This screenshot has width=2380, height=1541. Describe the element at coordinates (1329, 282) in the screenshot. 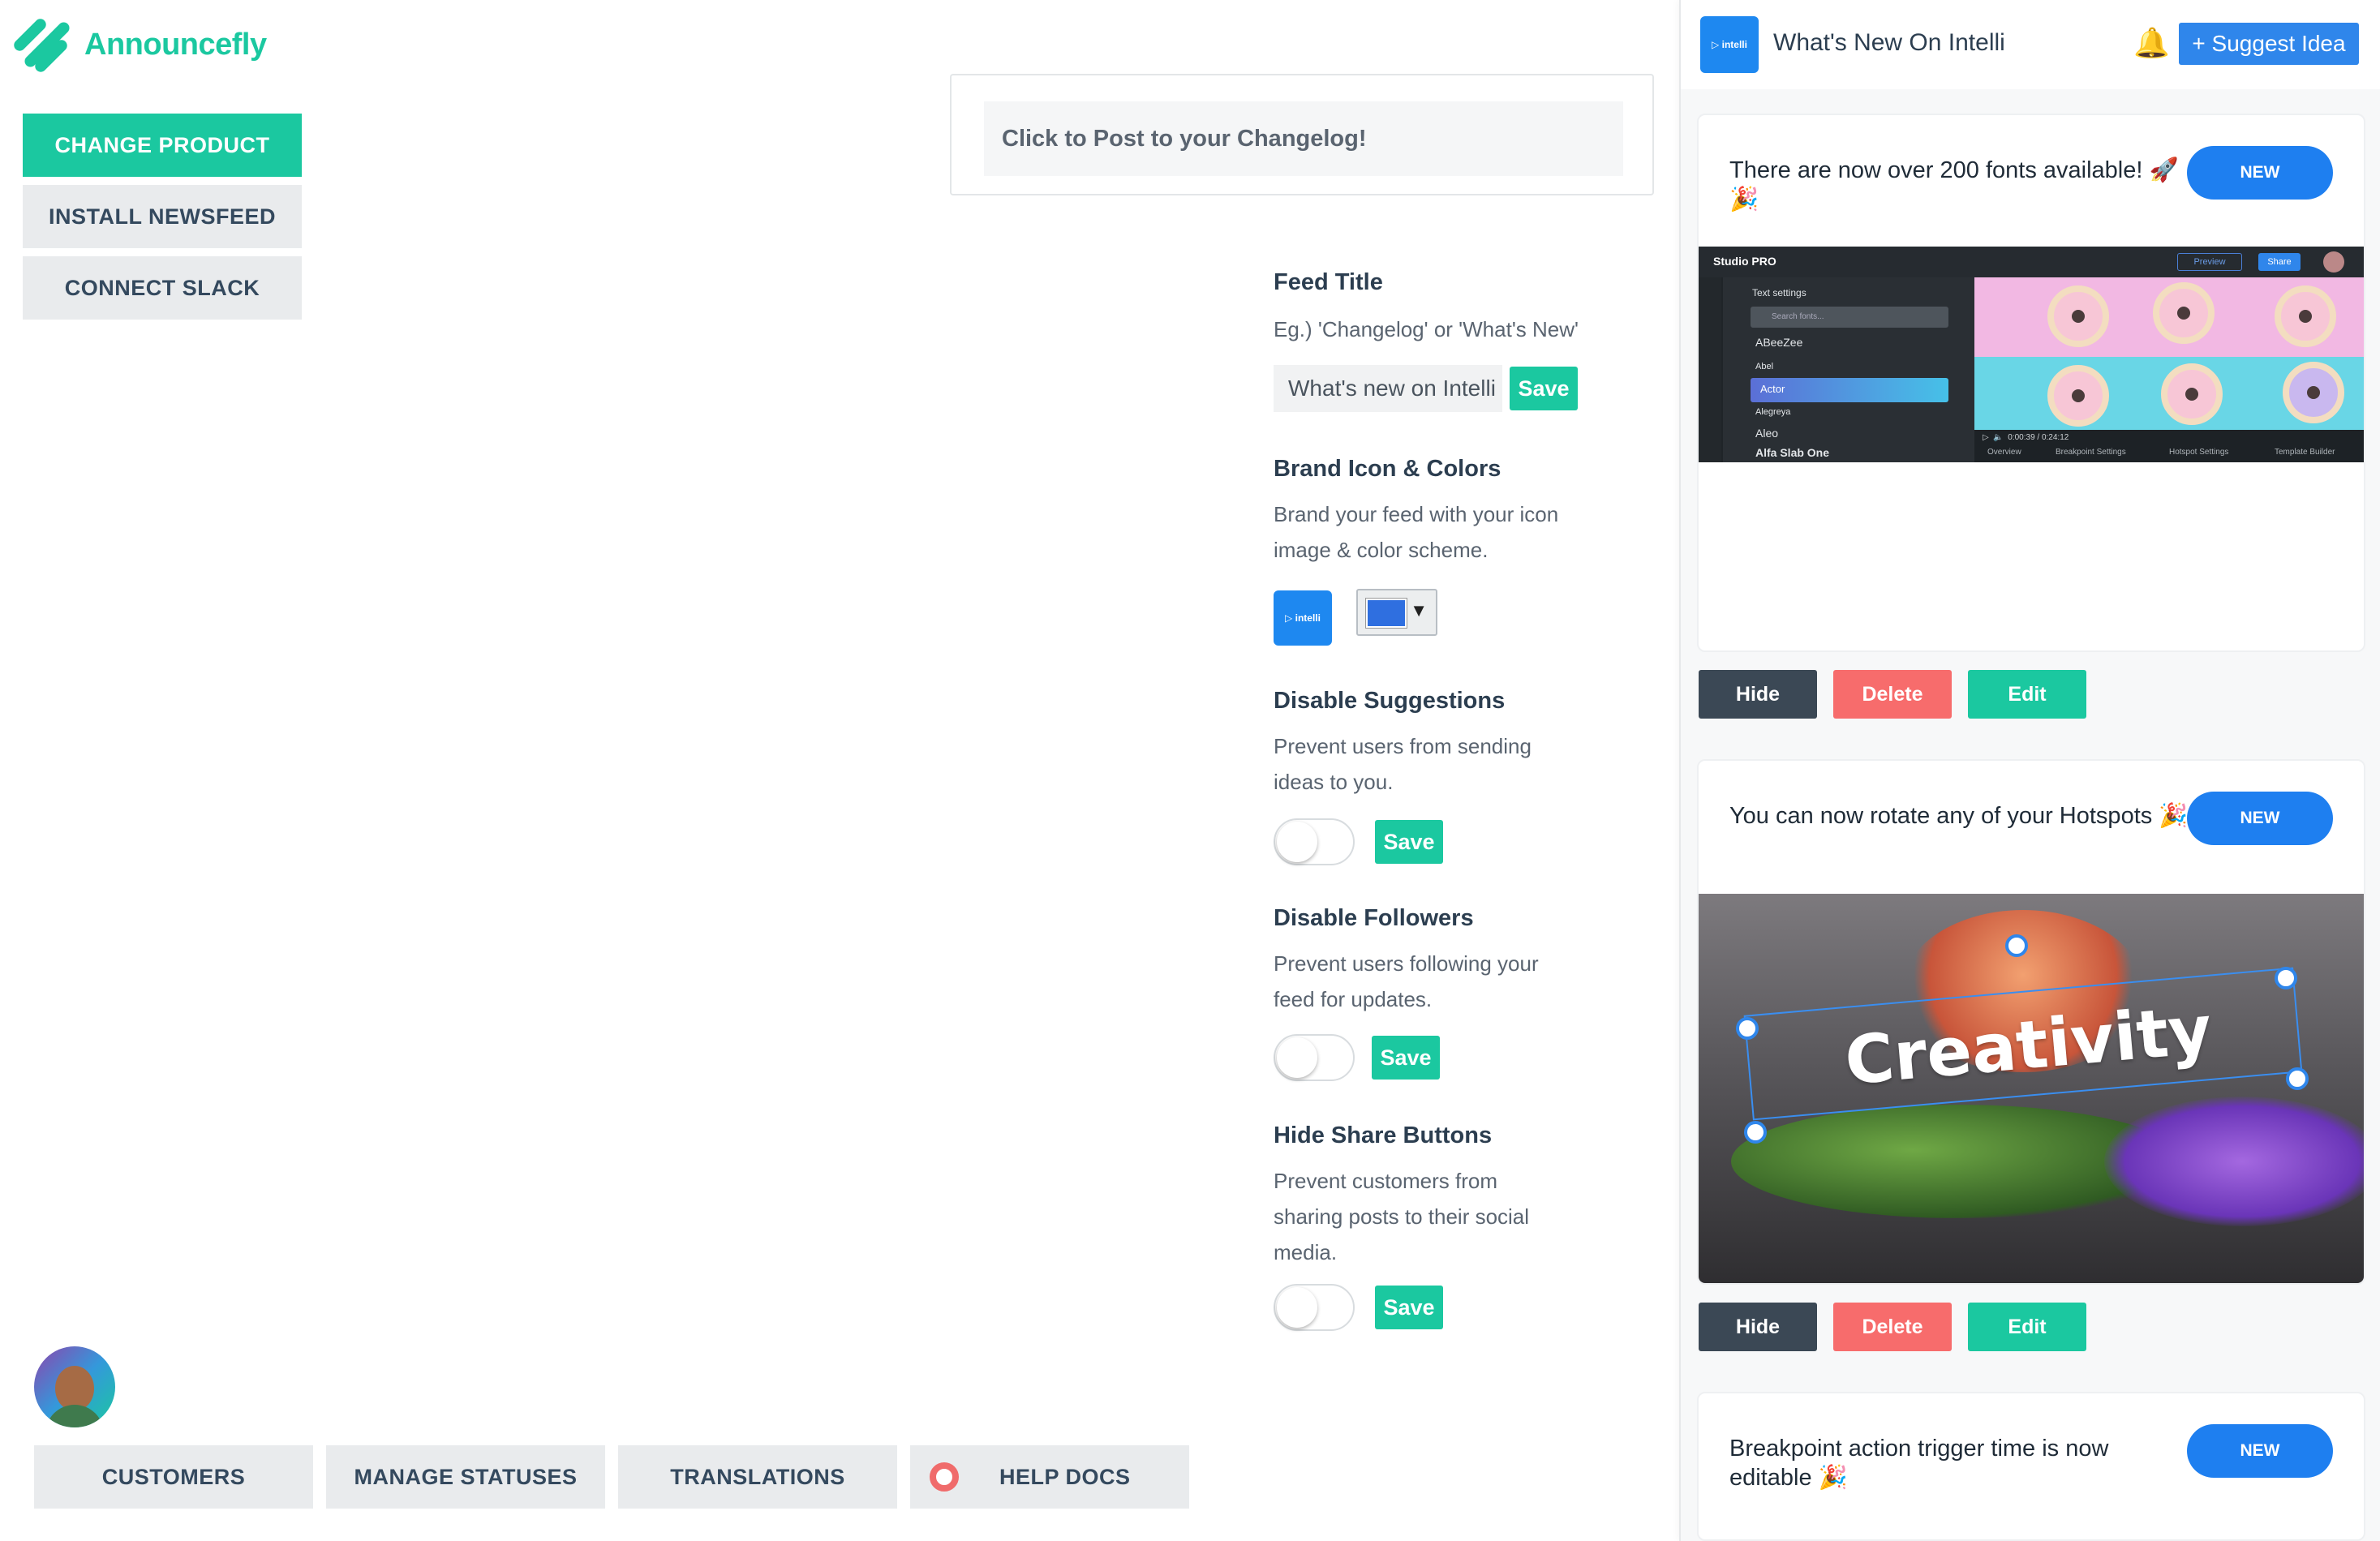

I see `feed-title-heading: Feed Title` at that location.